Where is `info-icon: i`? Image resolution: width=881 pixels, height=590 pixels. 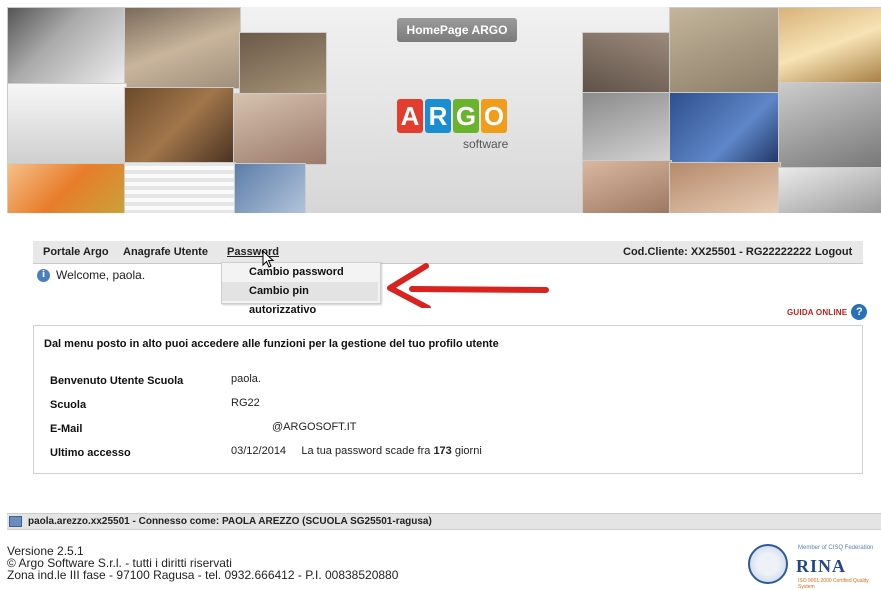 info-icon: i is located at coordinates (43, 275).